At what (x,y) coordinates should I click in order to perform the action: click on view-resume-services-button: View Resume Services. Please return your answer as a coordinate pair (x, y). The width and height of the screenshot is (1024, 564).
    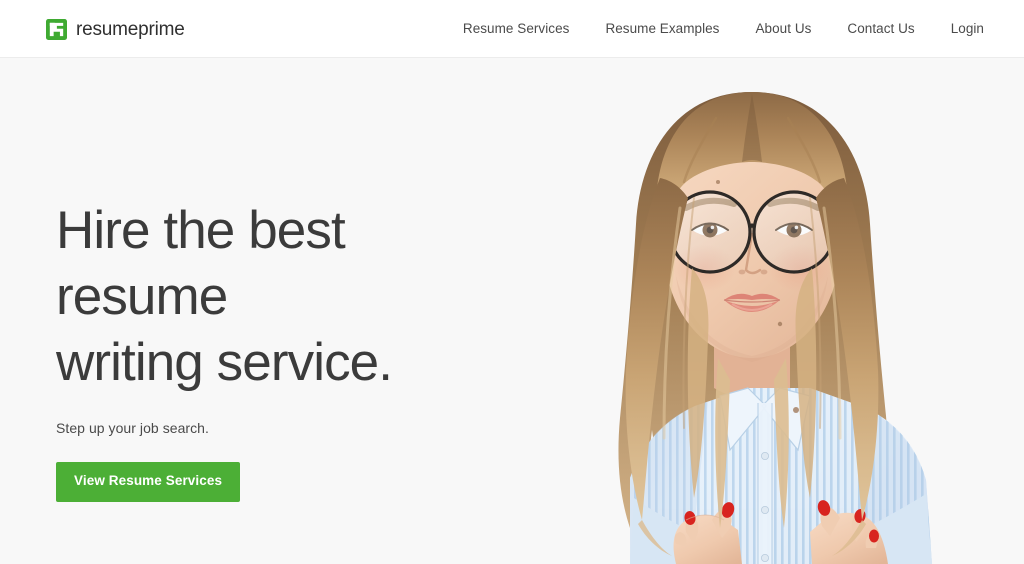
    Looking at the image, I should click on (148, 482).